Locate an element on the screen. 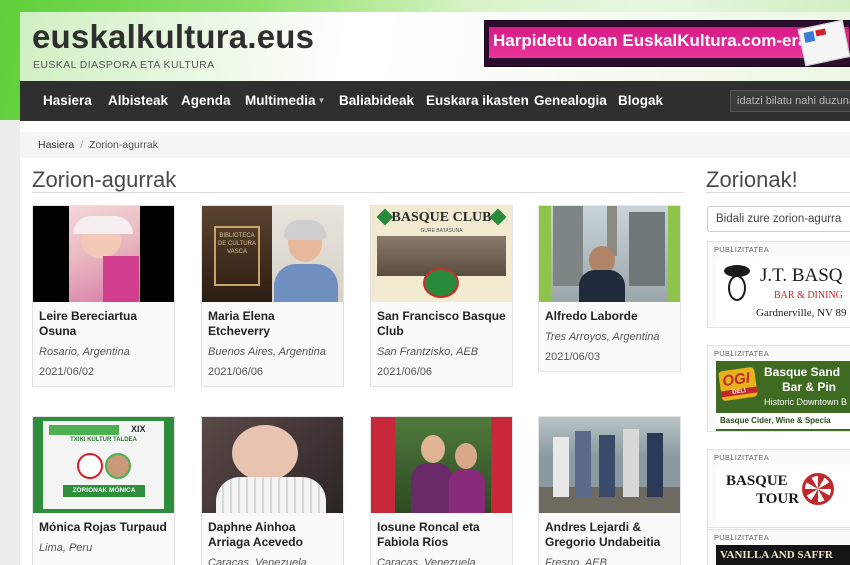 Image resolution: width=850 pixels, height=565 pixels. banner-text: Harpidetu doan EuskalKultura.com-era! is located at coordinates (653, 40).